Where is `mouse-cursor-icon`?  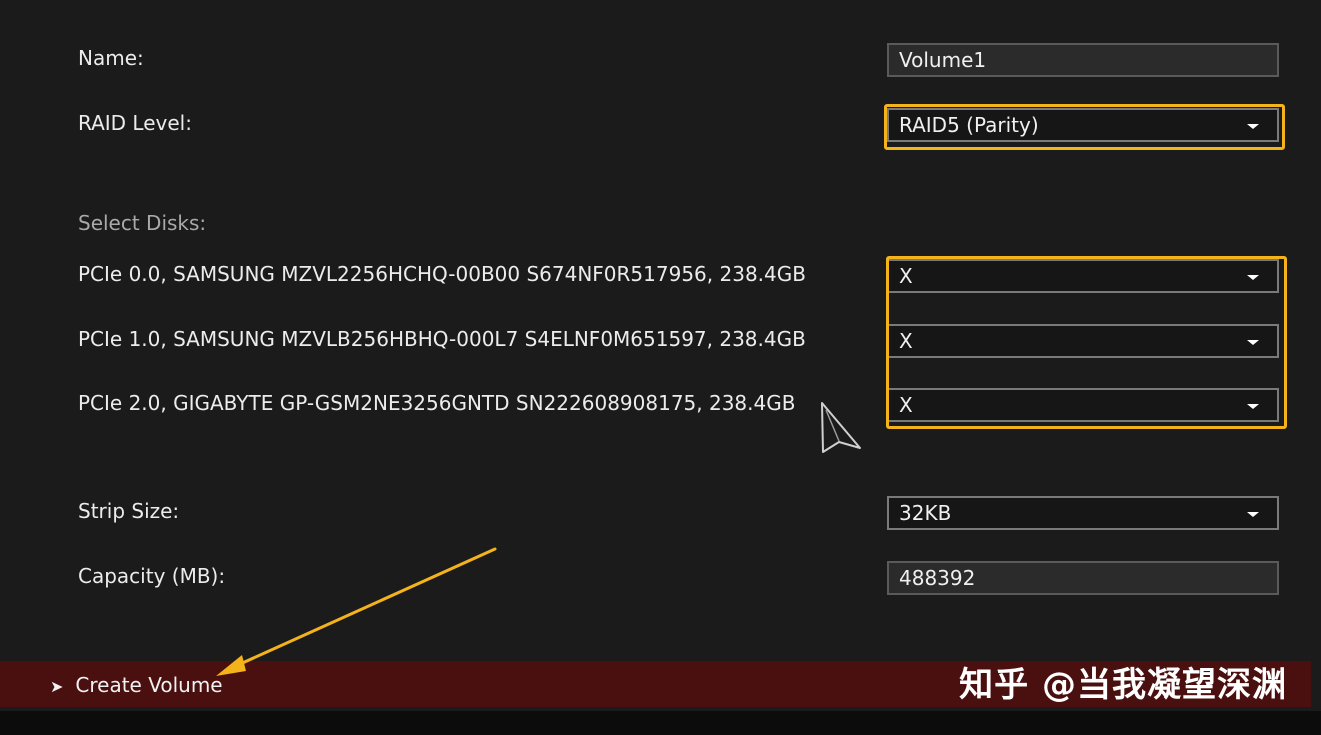
mouse-cursor-icon is located at coordinates (841, 427).